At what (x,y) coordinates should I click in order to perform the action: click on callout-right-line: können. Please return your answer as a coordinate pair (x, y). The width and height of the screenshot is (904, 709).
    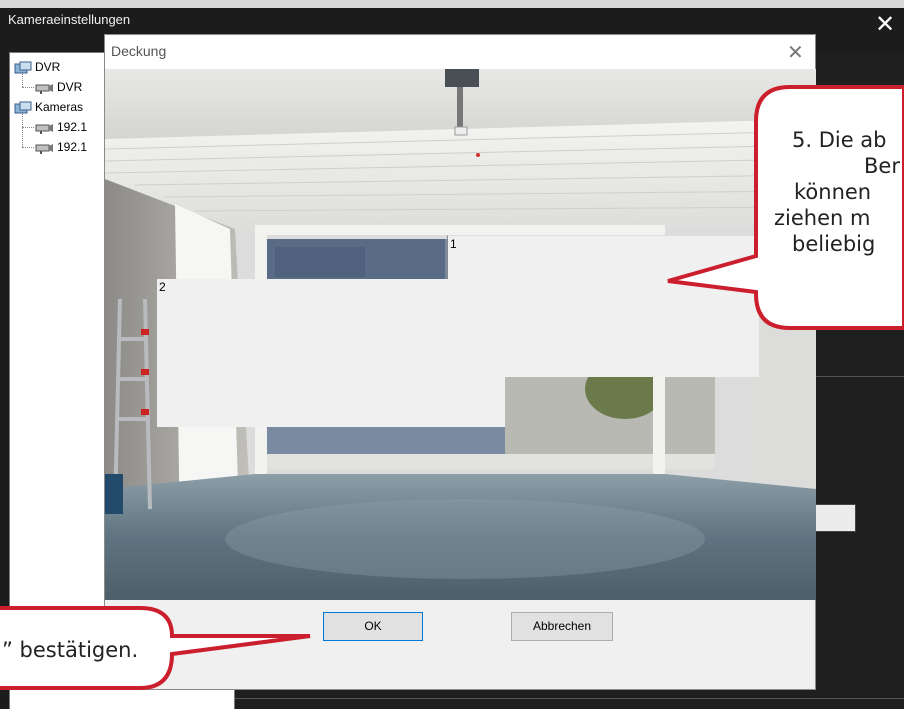
    Looking at the image, I should click on (833, 192).